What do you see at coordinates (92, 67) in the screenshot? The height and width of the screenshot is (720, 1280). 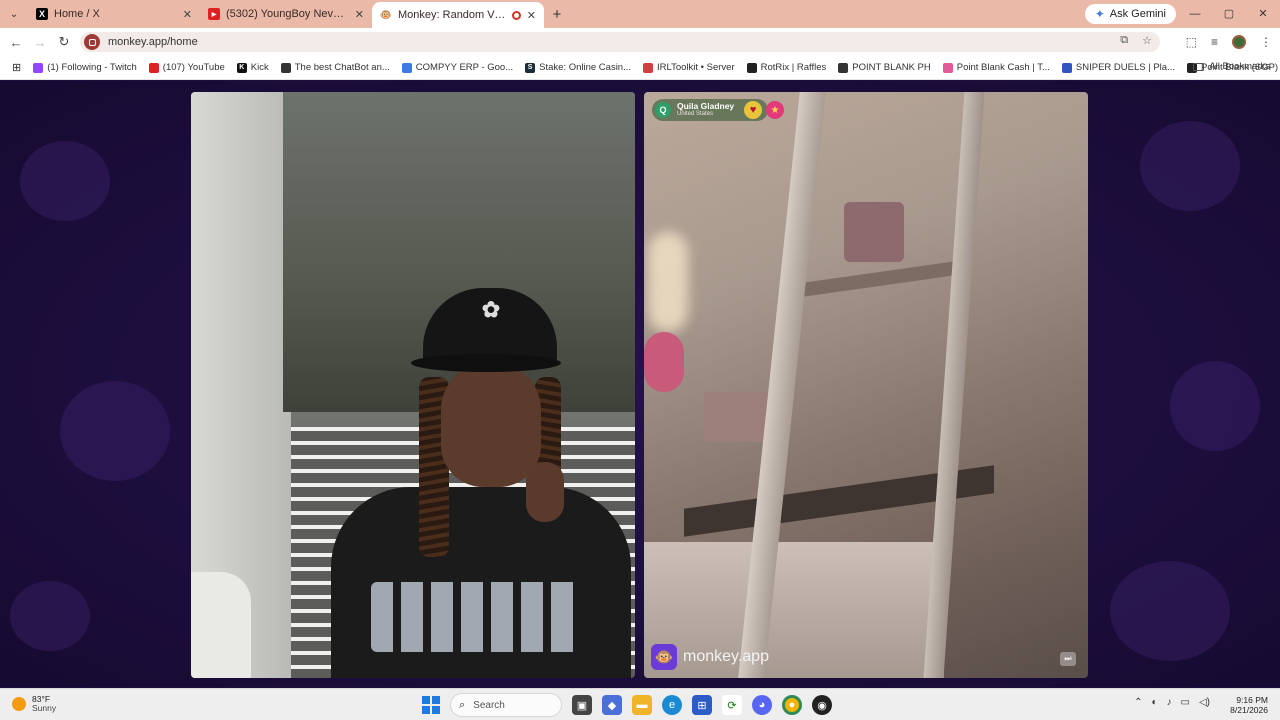 I see `bookmark-label: (1) Following - Twitch` at bounding box center [92, 67].